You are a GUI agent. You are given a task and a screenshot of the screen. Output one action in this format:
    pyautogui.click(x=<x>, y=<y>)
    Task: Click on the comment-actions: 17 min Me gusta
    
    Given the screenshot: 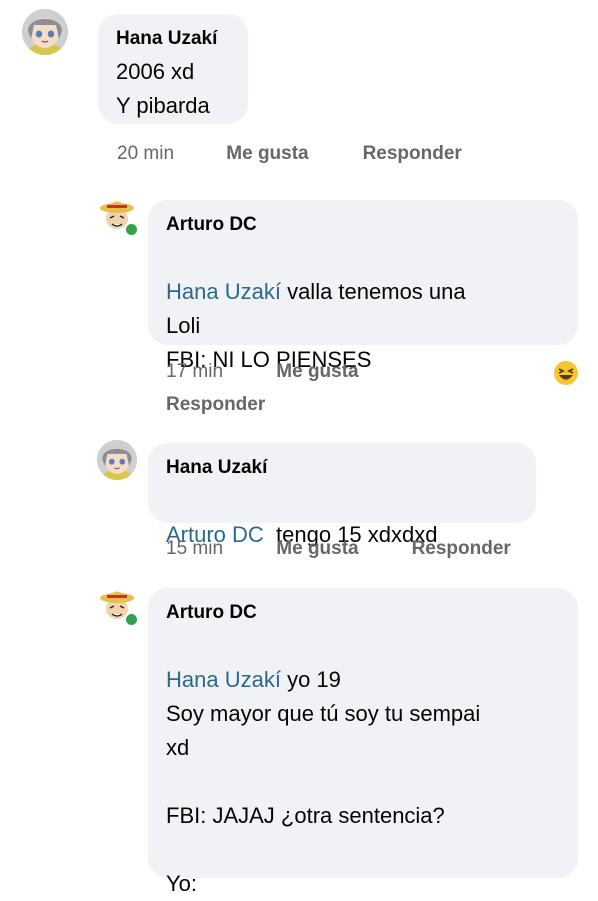 What is the action you would take?
    pyautogui.click(x=262, y=372)
    